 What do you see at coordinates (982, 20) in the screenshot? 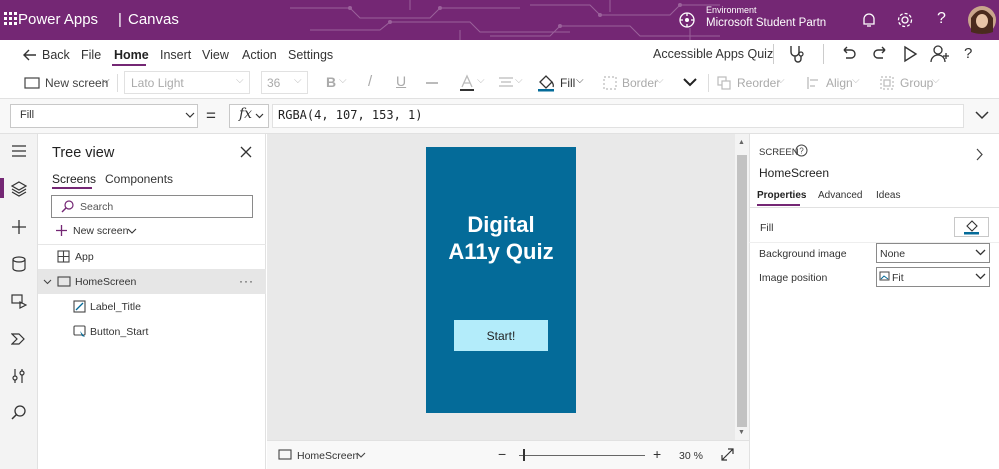
I see `user-avatar` at bounding box center [982, 20].